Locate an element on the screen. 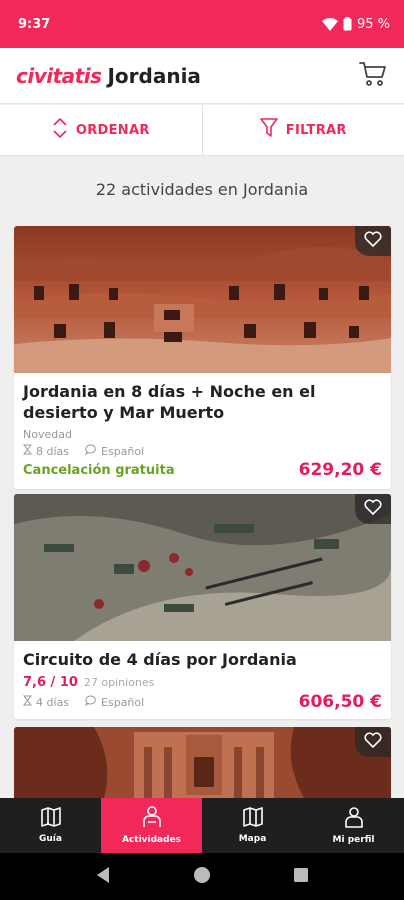  results-count: 22 actividades en Jordania is located at coordinates (202, 189).